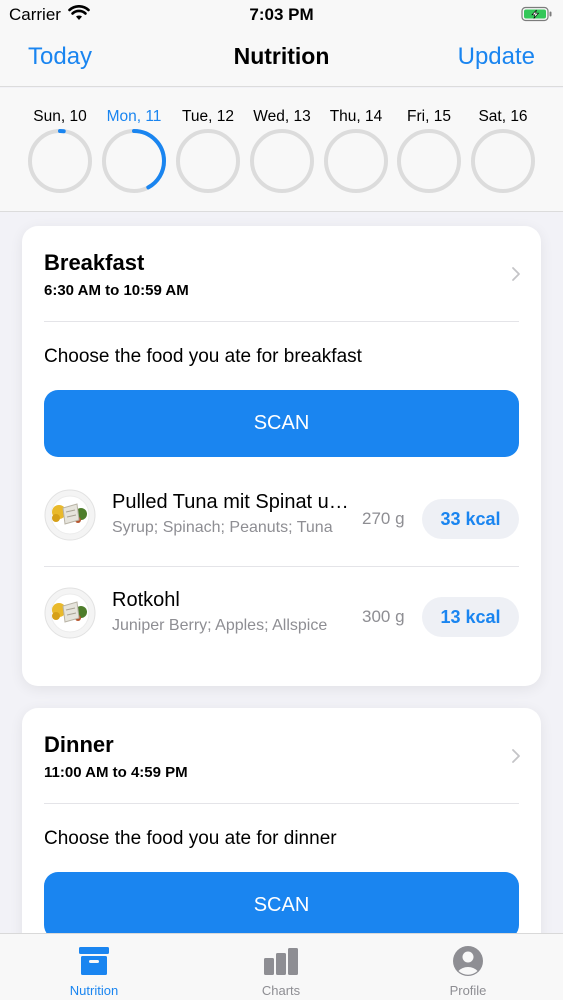 The height and width of the screenshot is (1000, 563). What do you see at coordinates (383, 518) in the screenshot?
I see `food-weight: 270 g` at bounding box center [383, 518].